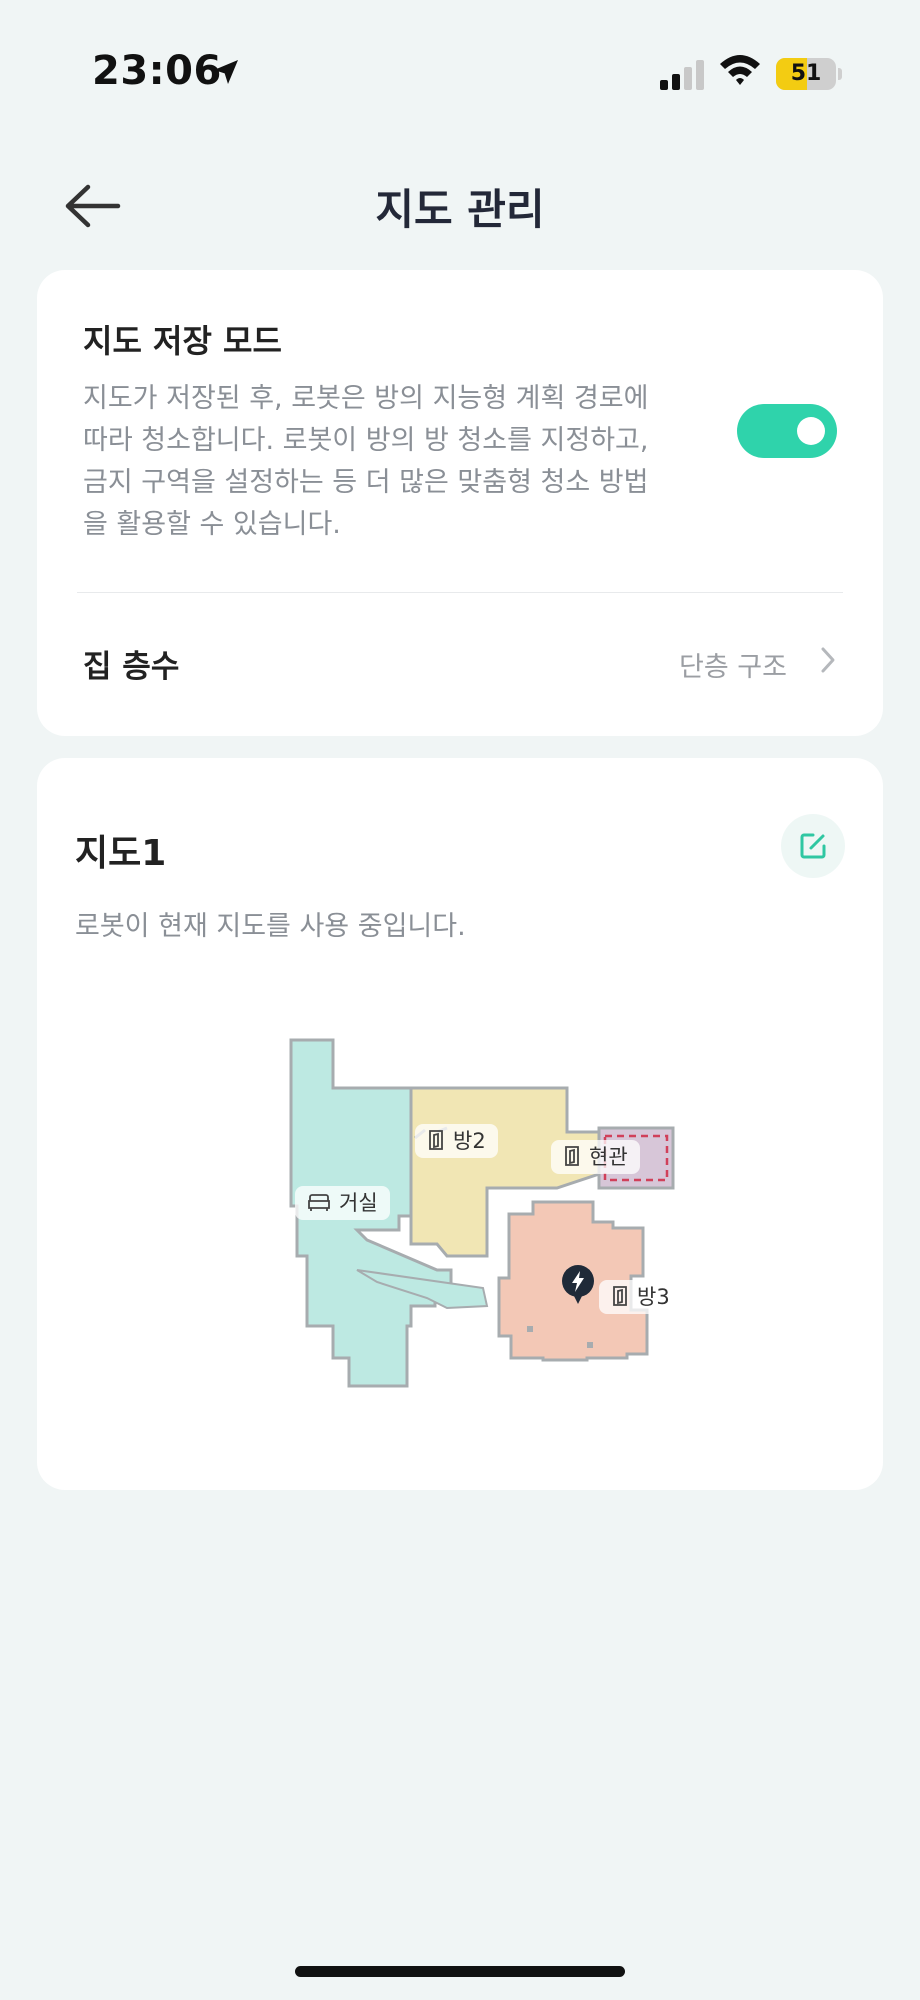 This screenshot has height=2000, width=920. What do you see at coordinates (608, 1157) in the screenshot?
I see `room-name-entrance: 현관` at bounding box center [608, 1157].